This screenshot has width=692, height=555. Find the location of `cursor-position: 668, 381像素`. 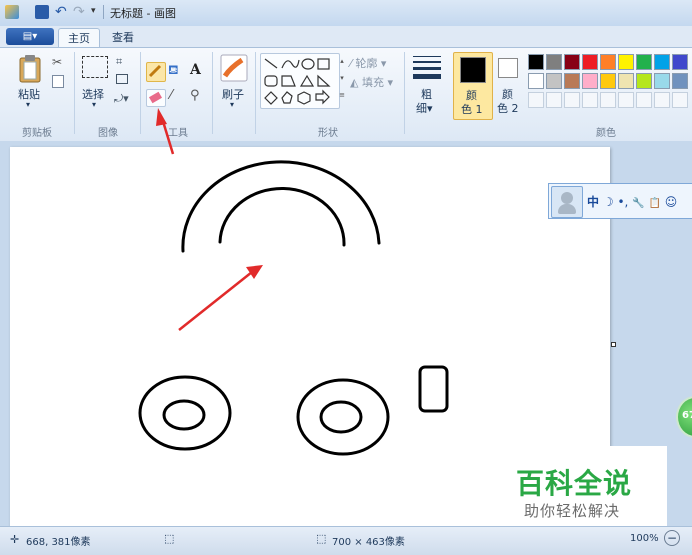

cursor-position: 668, 381像素 is located at coordinates (58, 542).